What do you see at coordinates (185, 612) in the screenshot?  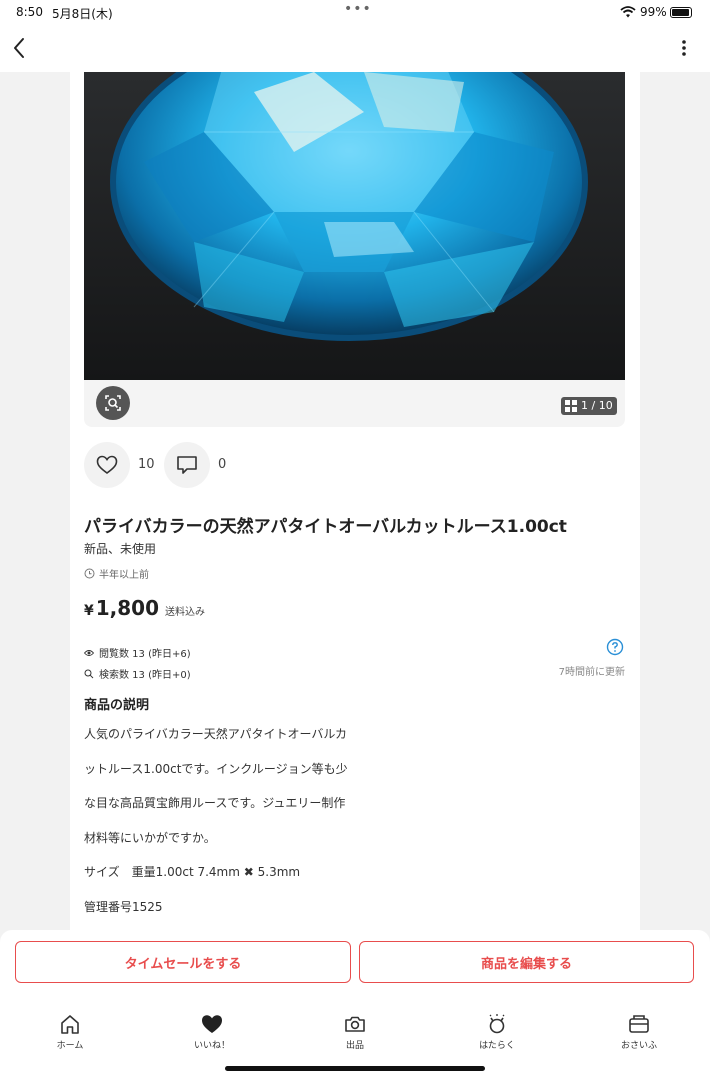 I see `shipping-label: 送料込み` at bounding box center [185, 612].